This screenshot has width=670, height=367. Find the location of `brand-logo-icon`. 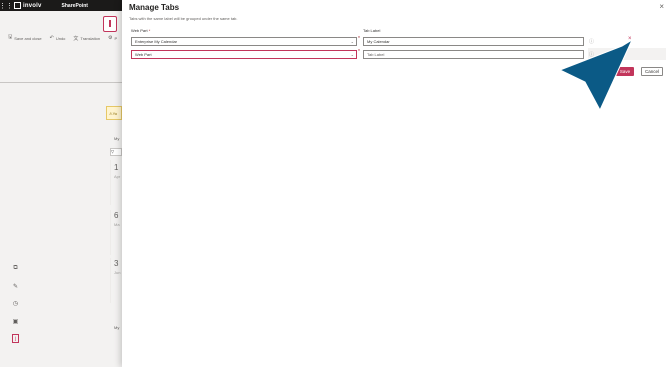

brand-logo-icon is located at coordinates (17, 5).